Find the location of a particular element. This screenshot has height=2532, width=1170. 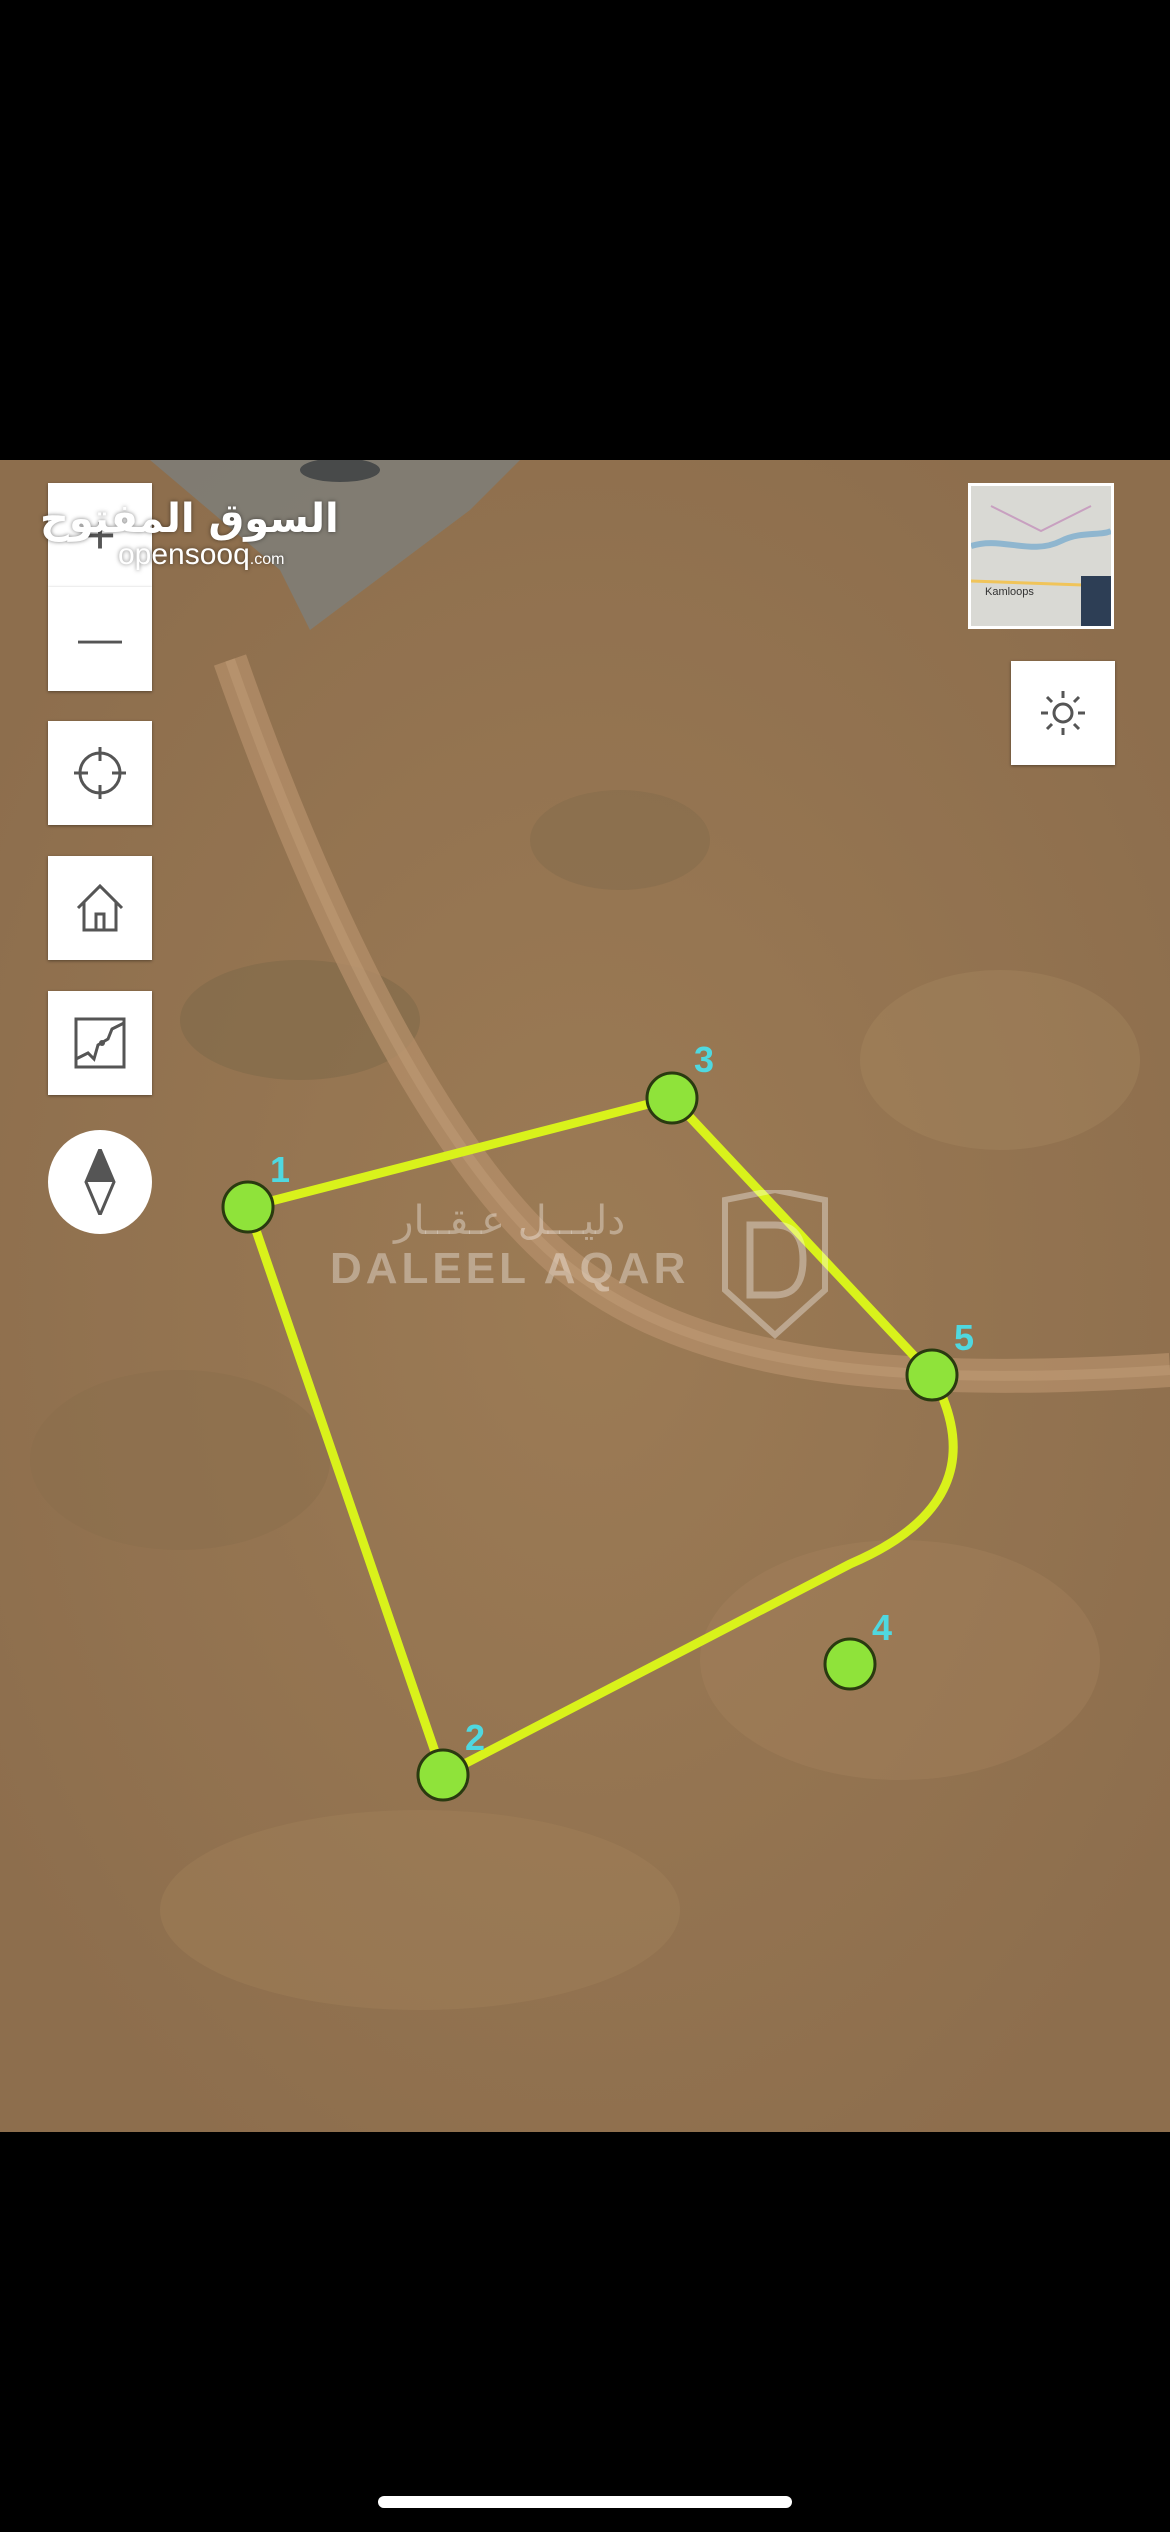

svg-text: 2 is located at coordinates (475, 1737).